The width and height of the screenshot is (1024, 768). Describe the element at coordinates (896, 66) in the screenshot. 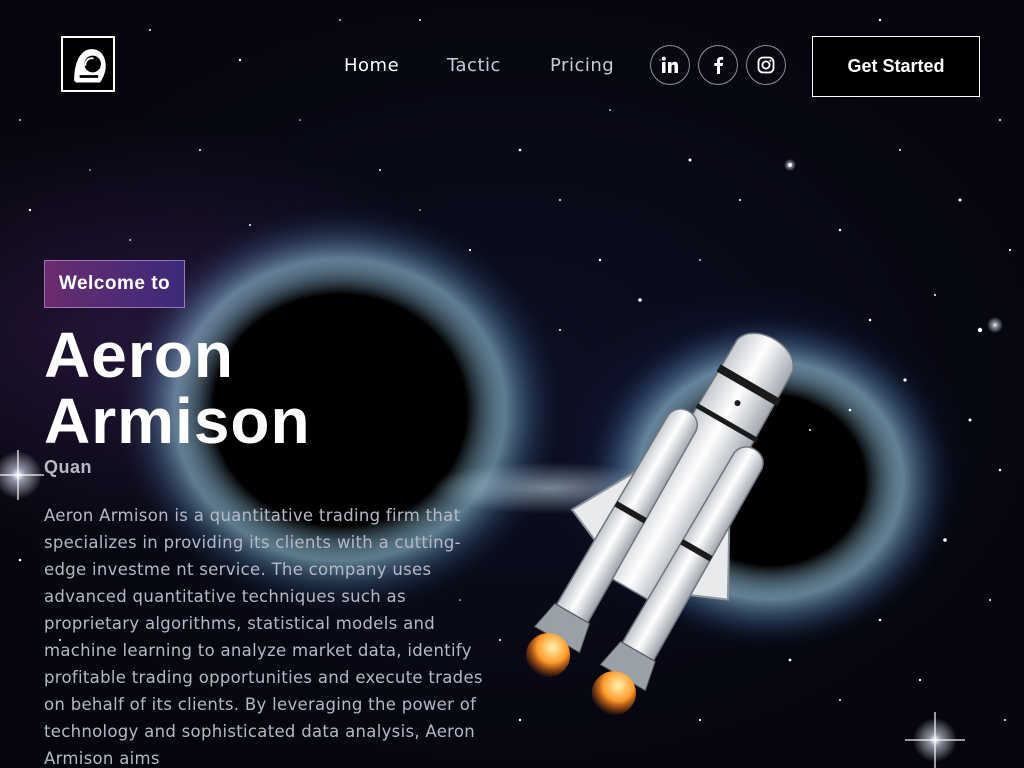

I see `get-started-button: Get Started` at that location.